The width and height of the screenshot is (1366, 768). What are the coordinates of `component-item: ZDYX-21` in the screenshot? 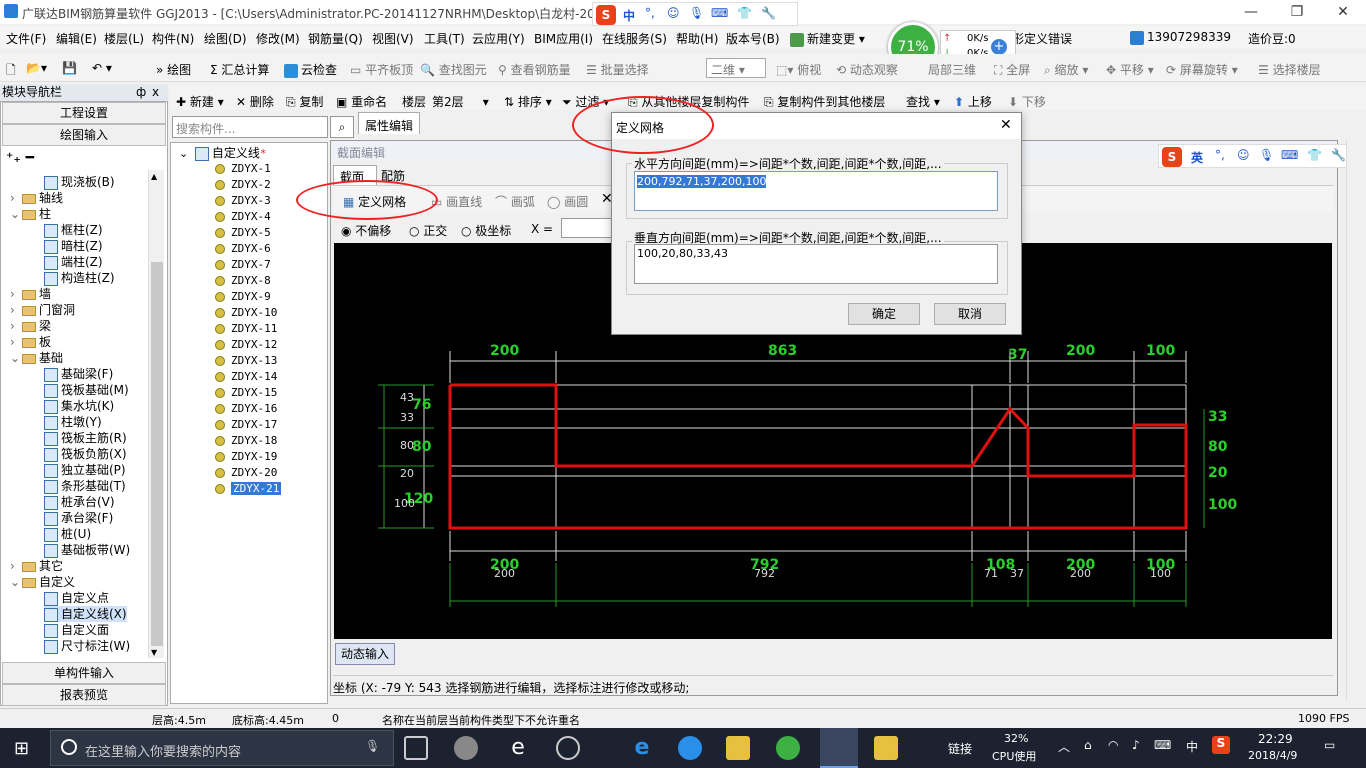 It's located at (248, 489).